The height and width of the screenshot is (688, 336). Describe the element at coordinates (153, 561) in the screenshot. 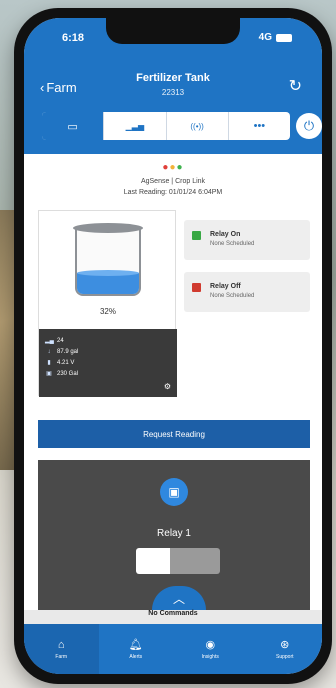

I see `toggle-on-segment` at that location.